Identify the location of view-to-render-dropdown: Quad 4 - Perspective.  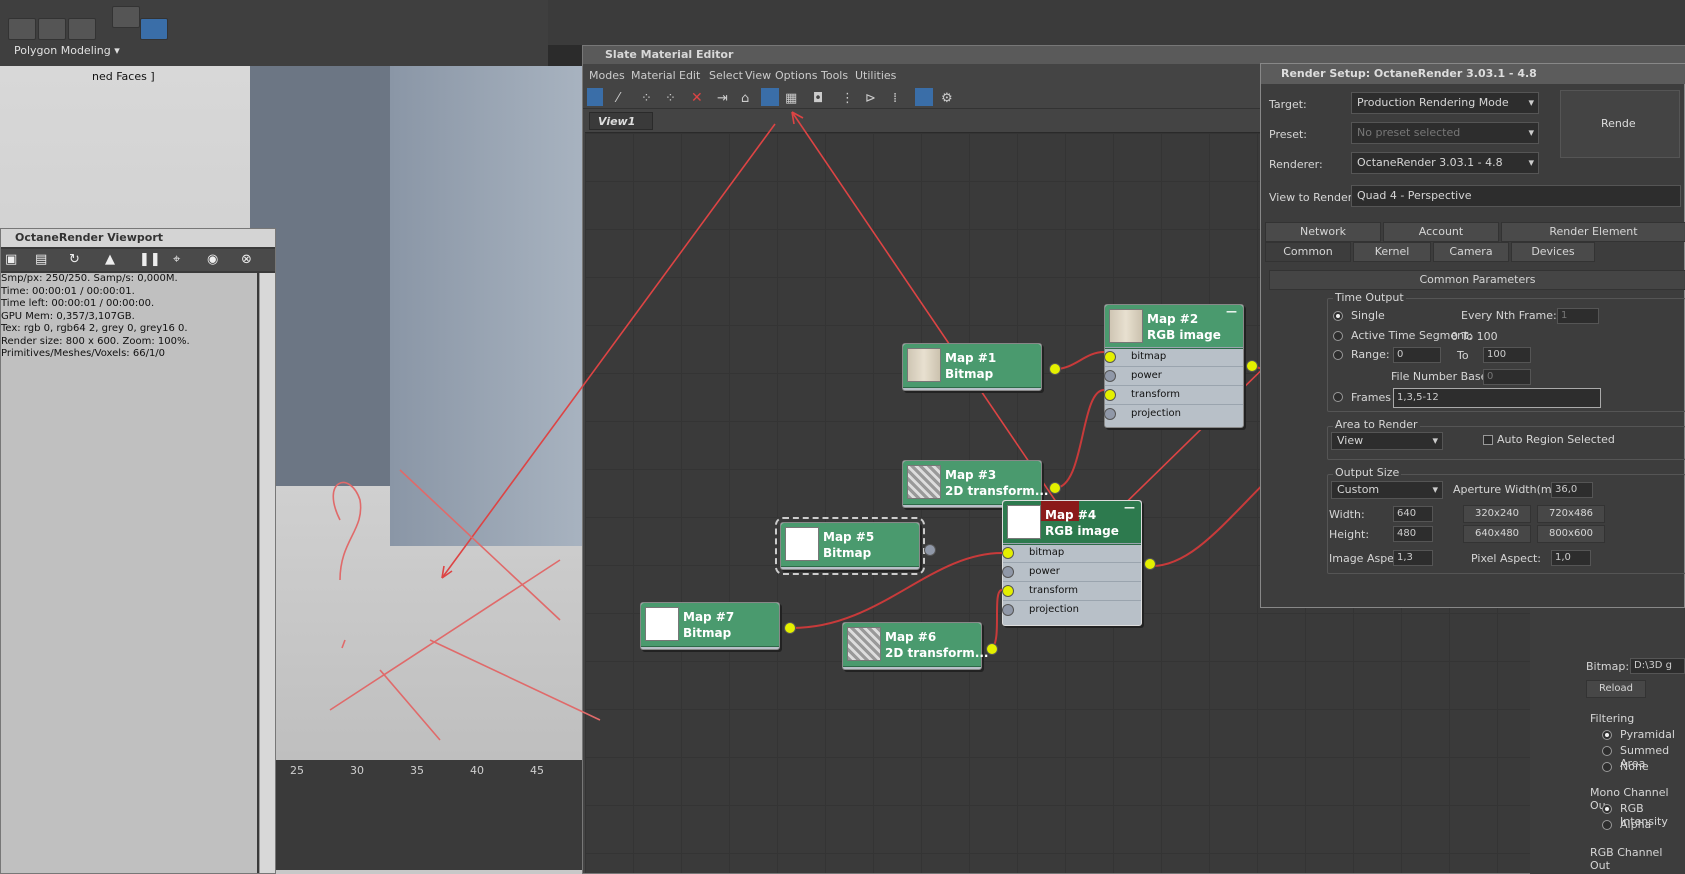
(1516, 196).